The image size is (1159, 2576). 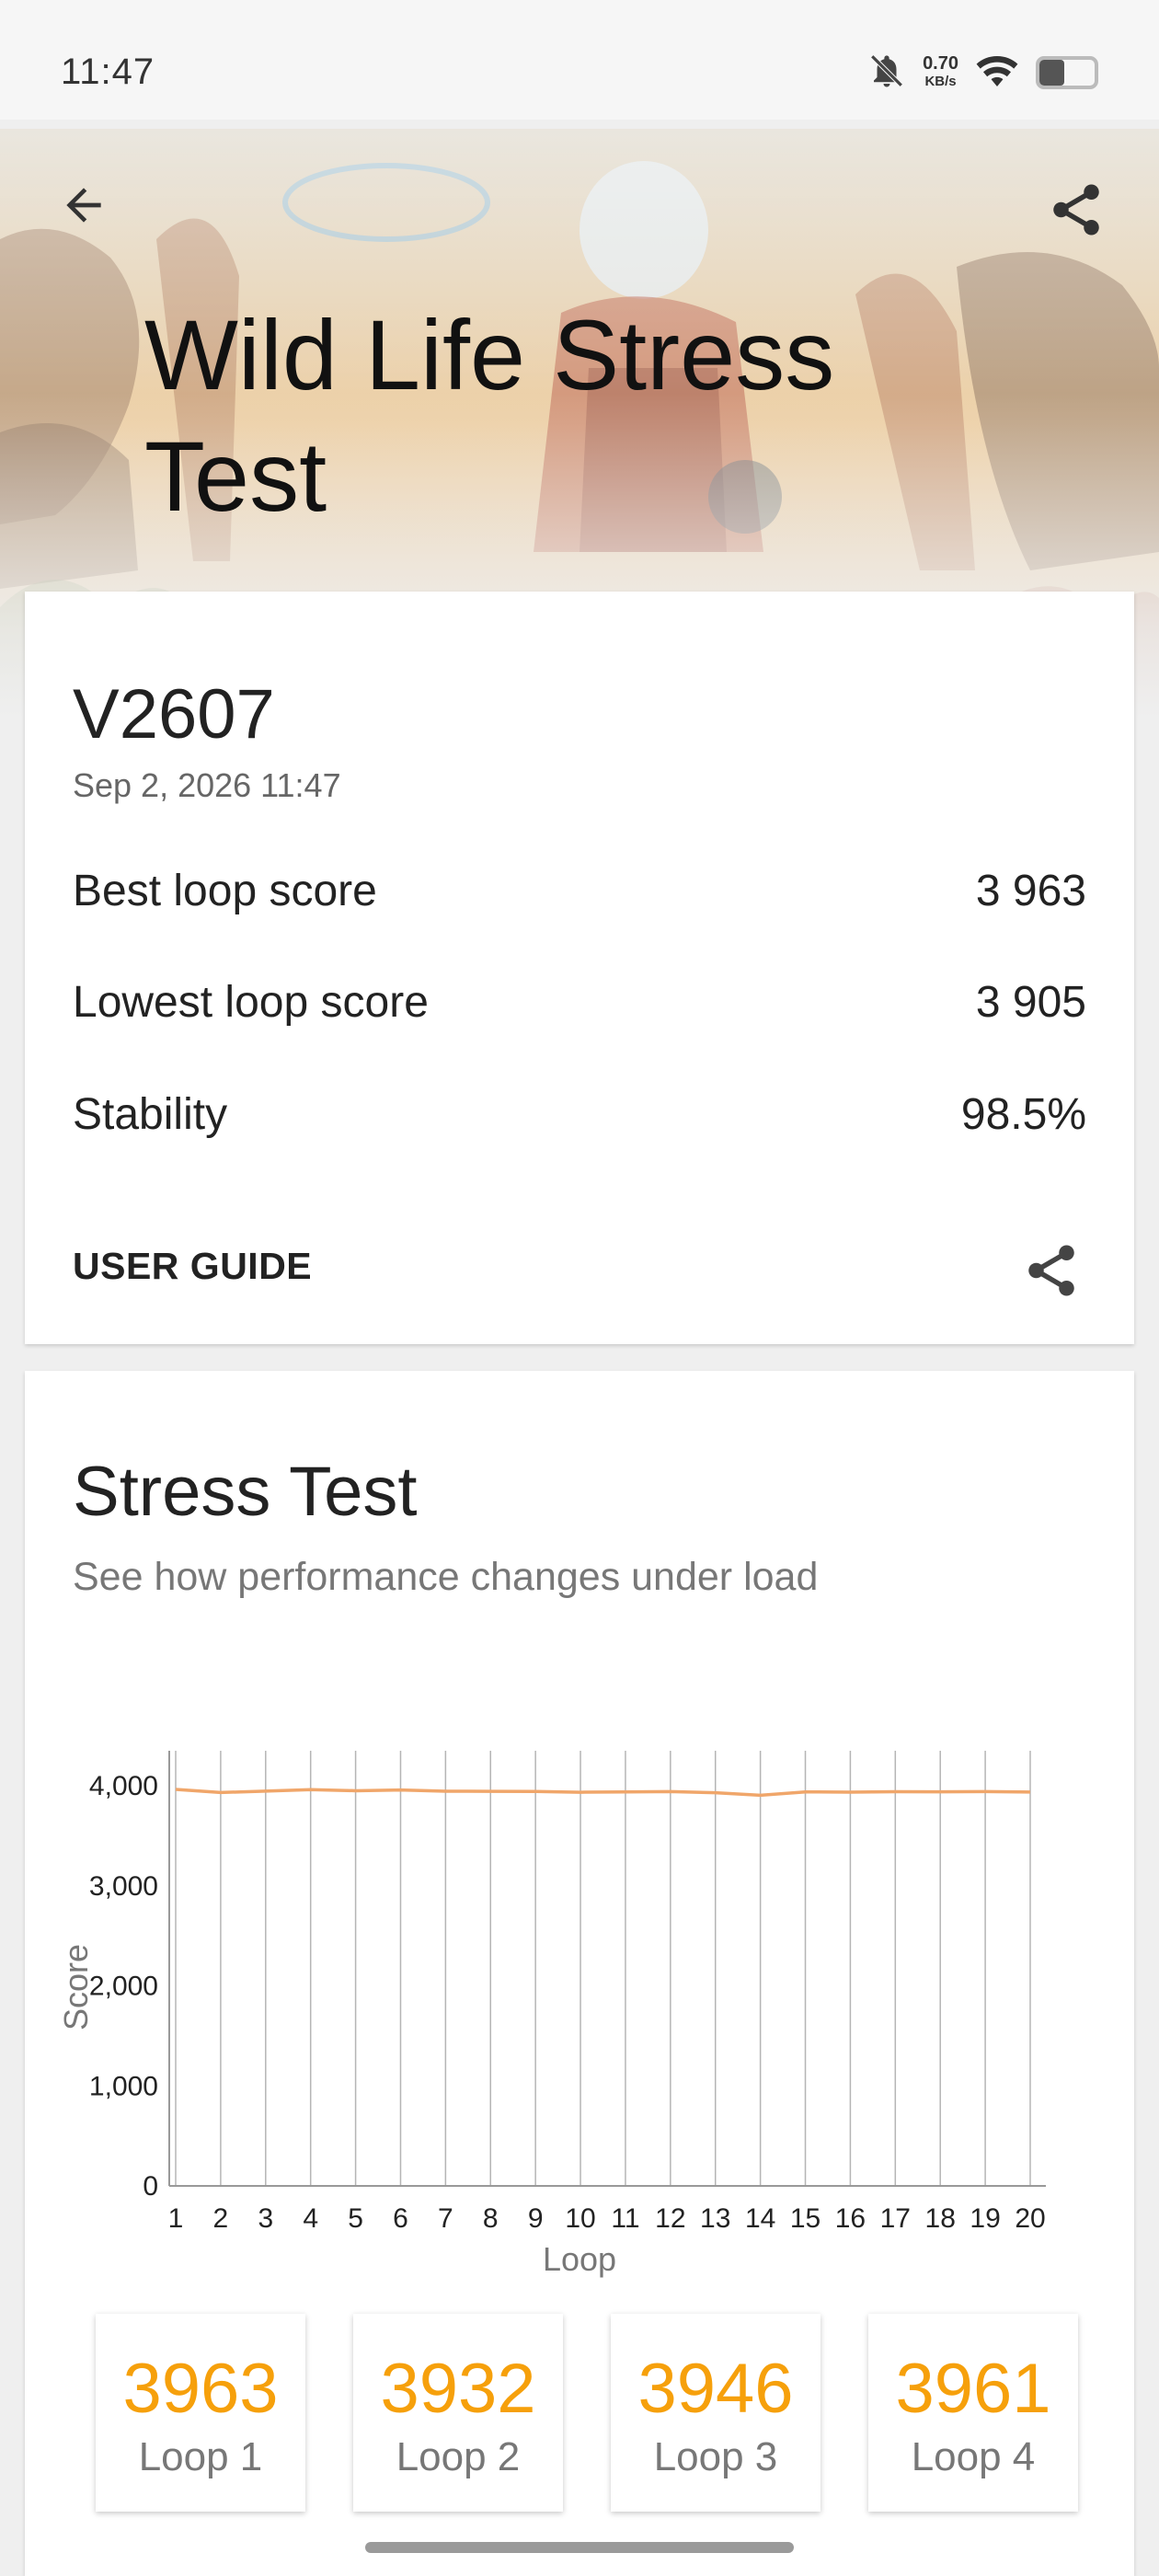 I want to click on x-tick-label: 5, so click(x=355, y=2218).